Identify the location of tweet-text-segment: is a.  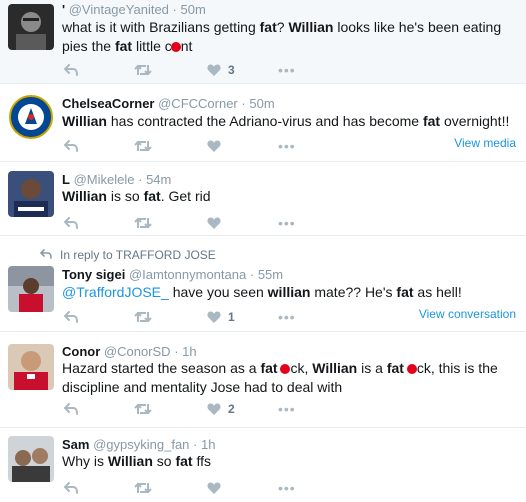
(372, 368).